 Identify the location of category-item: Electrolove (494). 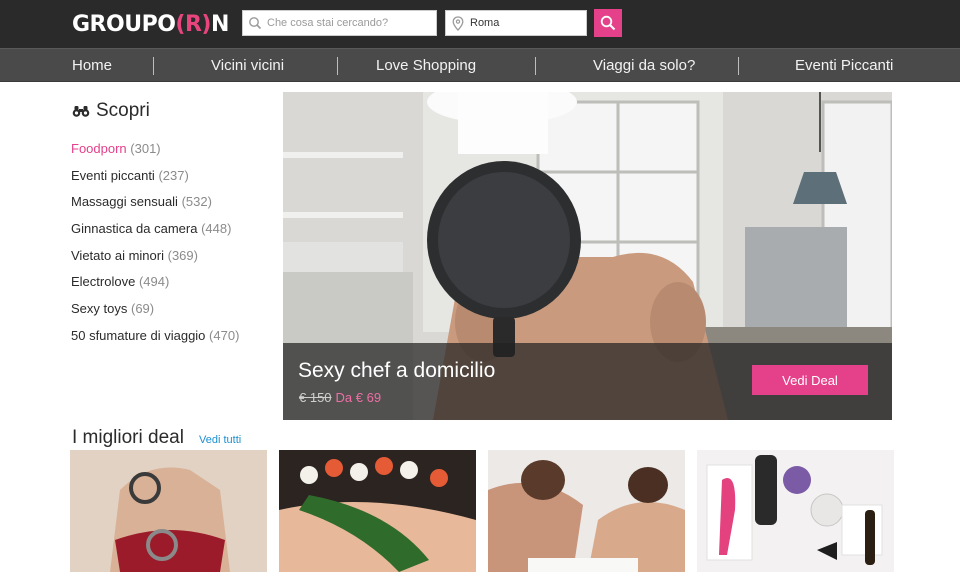
(155, 285).